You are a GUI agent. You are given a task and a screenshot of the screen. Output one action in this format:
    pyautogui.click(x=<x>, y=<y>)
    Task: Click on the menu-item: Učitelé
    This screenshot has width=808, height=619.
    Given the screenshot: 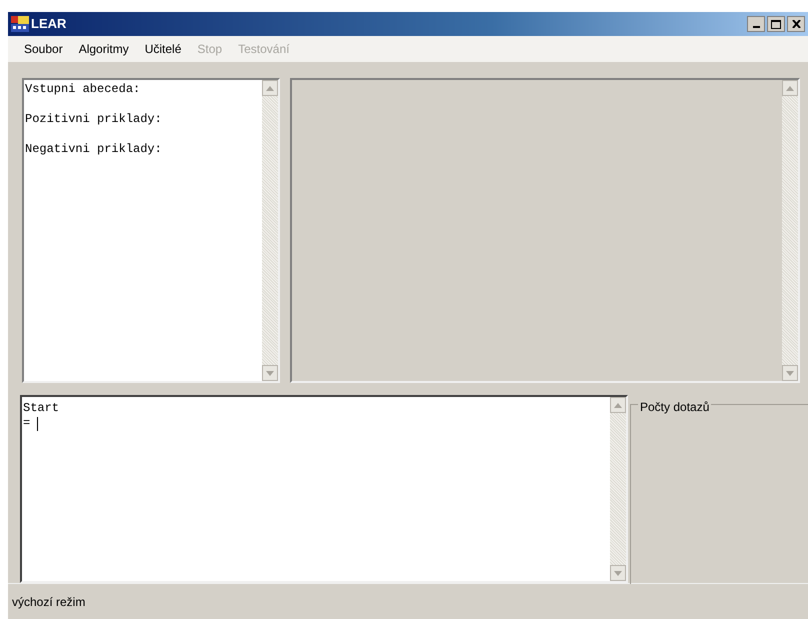 What is the action you would take?
    pyautogui.click(x=163, y=49)
    